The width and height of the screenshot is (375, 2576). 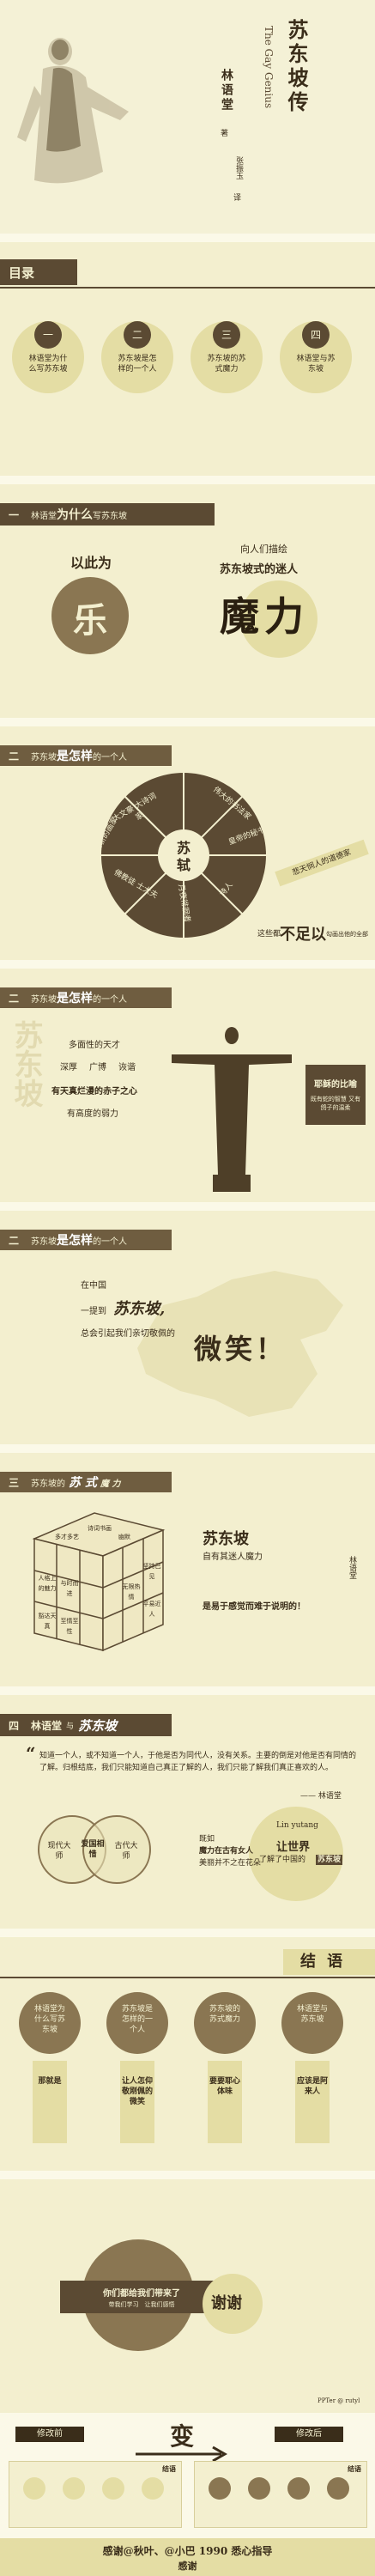 What do you see at coordinates (207, 1839) in the screenshot?
I see `section4-note-a: 既如` at bounding box center [207, 1839].